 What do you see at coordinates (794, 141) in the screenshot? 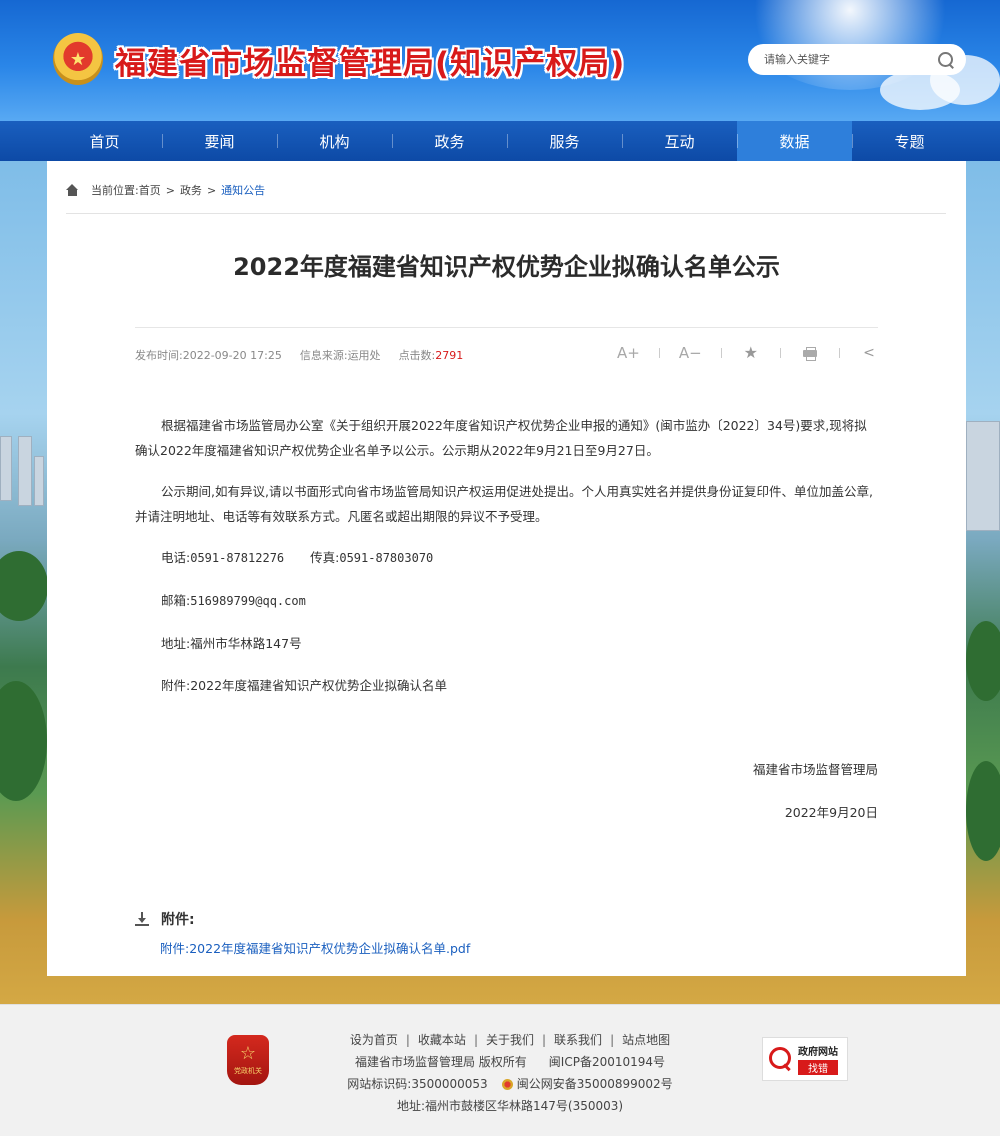
I see `nav-item-data: 数据` at bounding box center [794, 141].